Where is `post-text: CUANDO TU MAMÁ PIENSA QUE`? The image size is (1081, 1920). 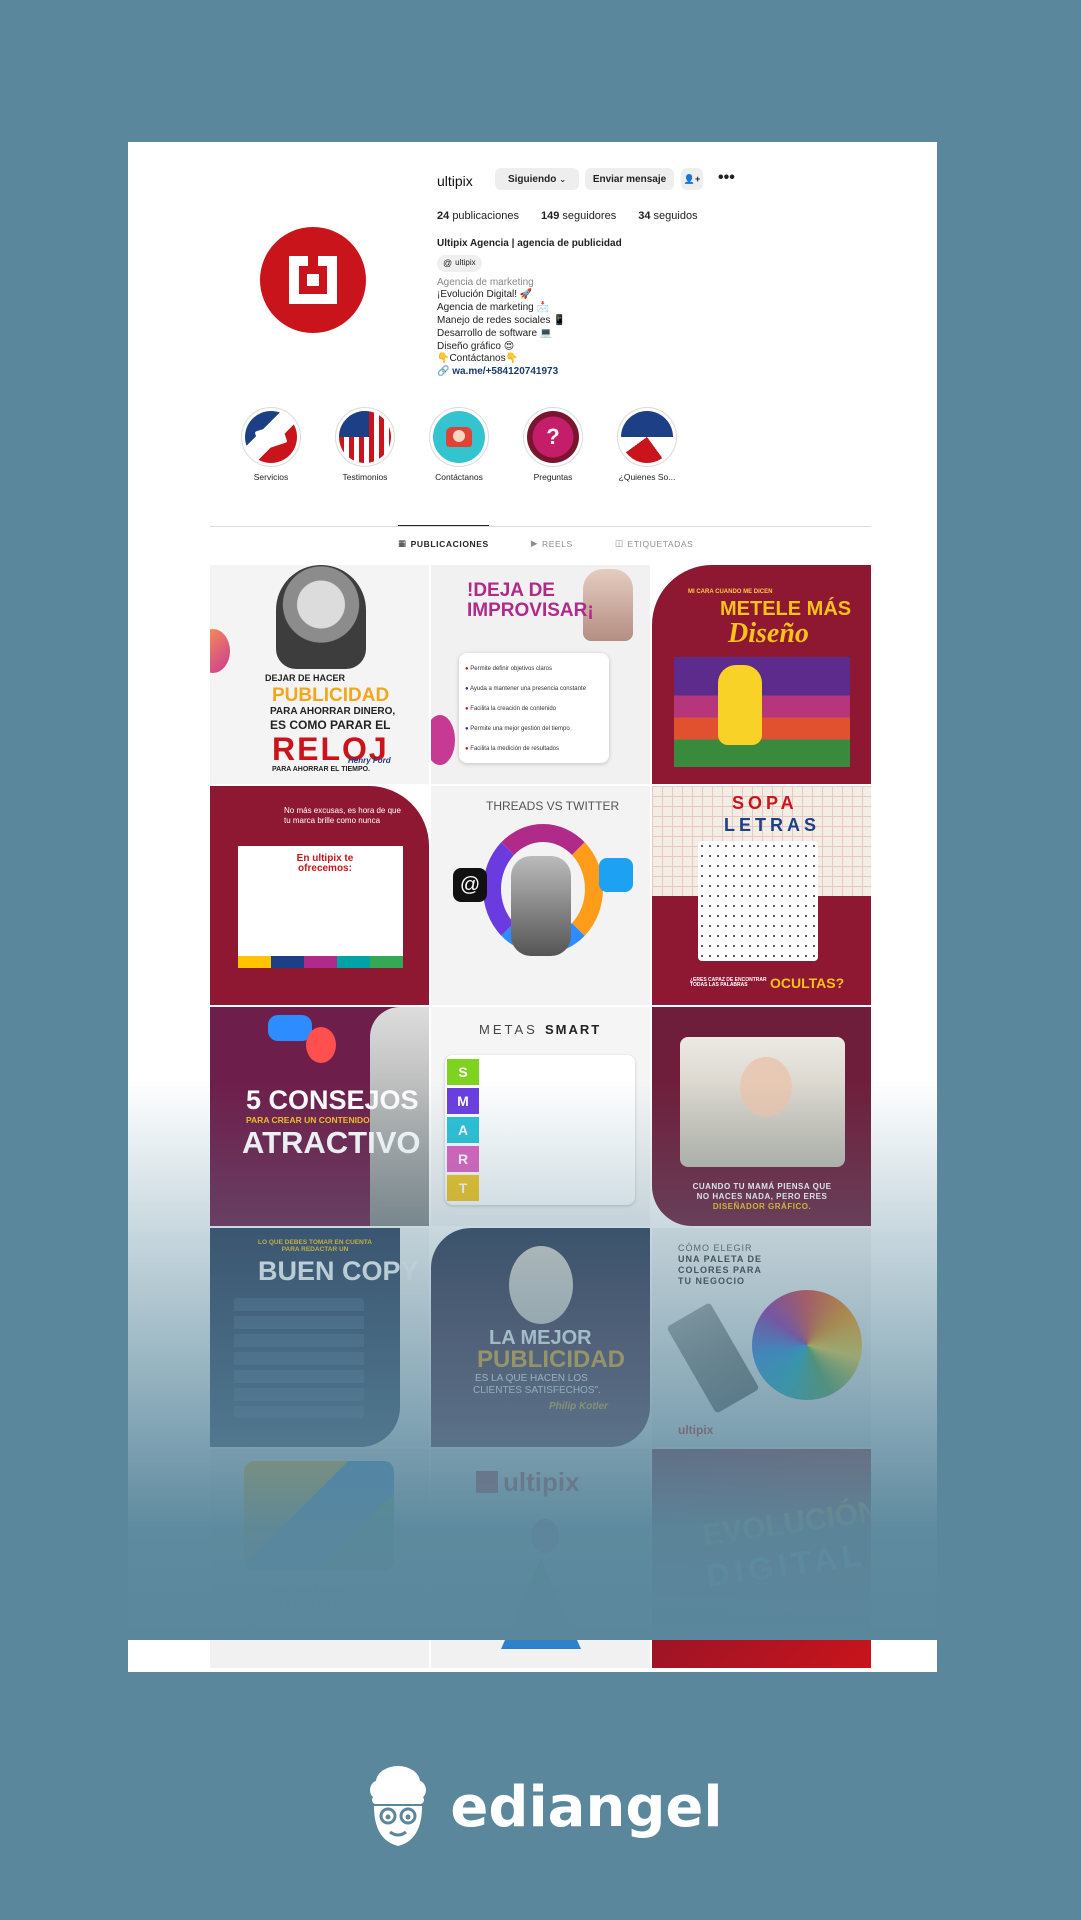 post-text: CUANDO TU MAMÁ PIENSA QUE is located at coordinates (762, 1186).